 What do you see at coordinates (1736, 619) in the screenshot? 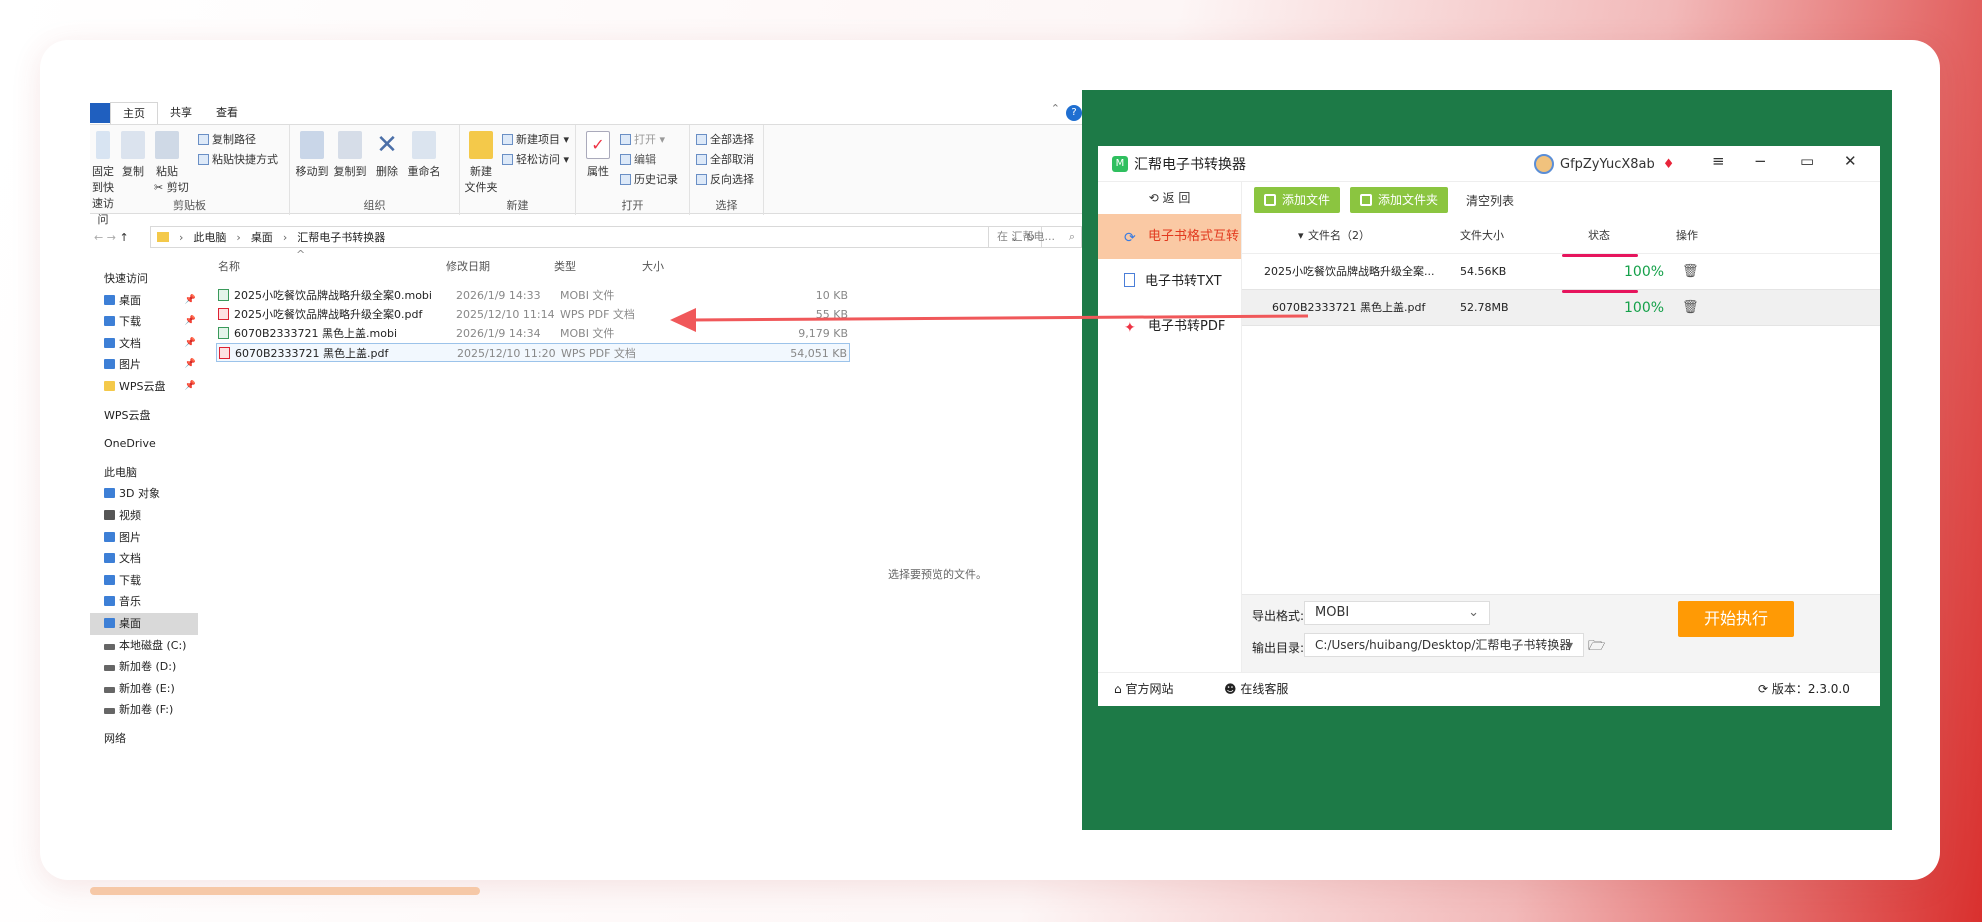
I see `start-button: 开始执行` at bounding box center [1736, 619].